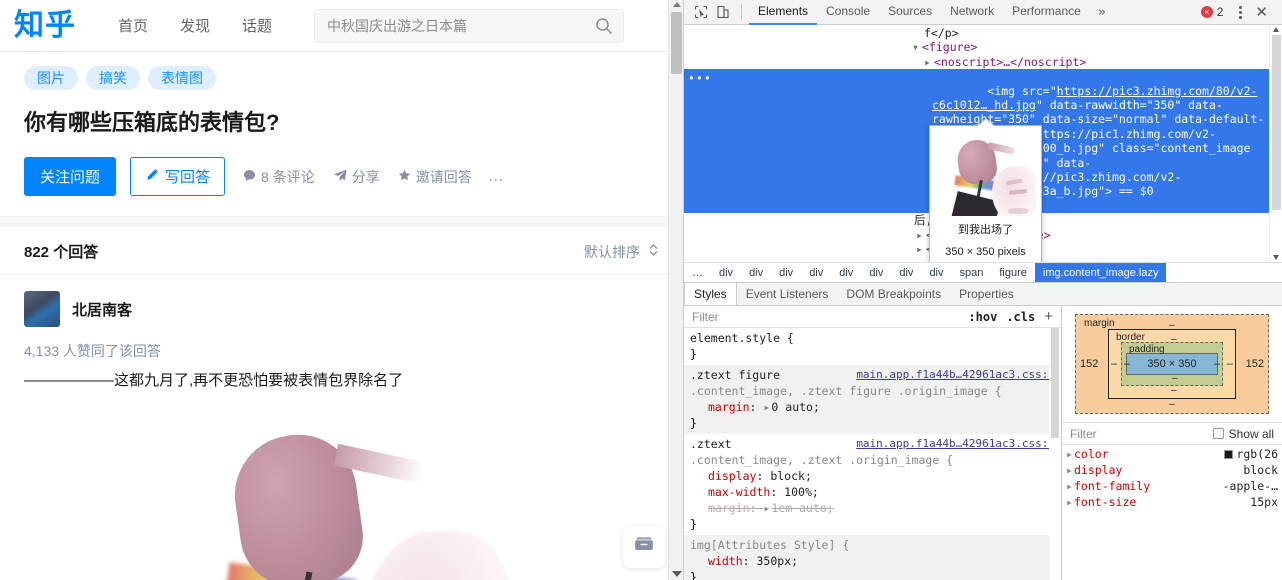  I want to click on inspect-cursor-icon, so click(701, 12).